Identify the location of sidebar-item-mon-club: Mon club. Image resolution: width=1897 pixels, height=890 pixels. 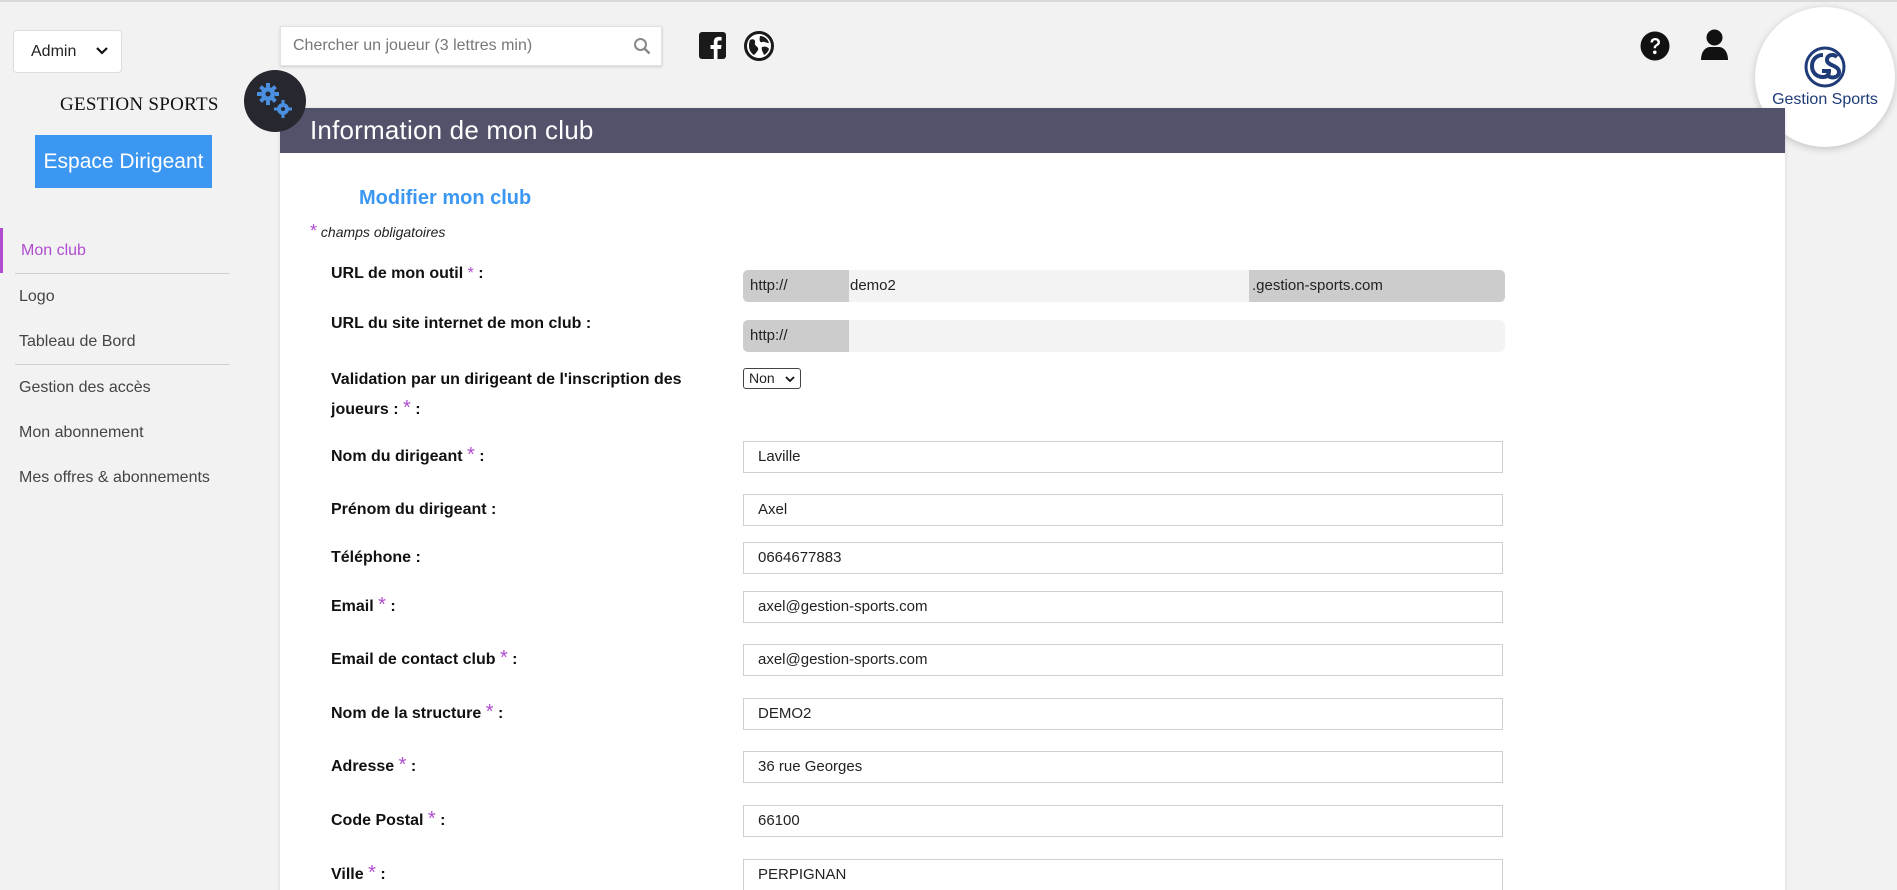
(120, 250).